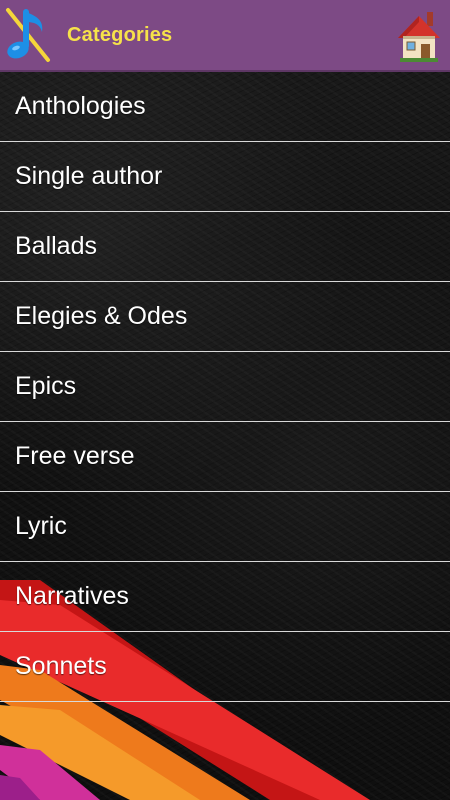 Image resolution: width=450 pixels, height=800 pixels. I want to click on category-label: Elegies & Odes, so click(101, 316).